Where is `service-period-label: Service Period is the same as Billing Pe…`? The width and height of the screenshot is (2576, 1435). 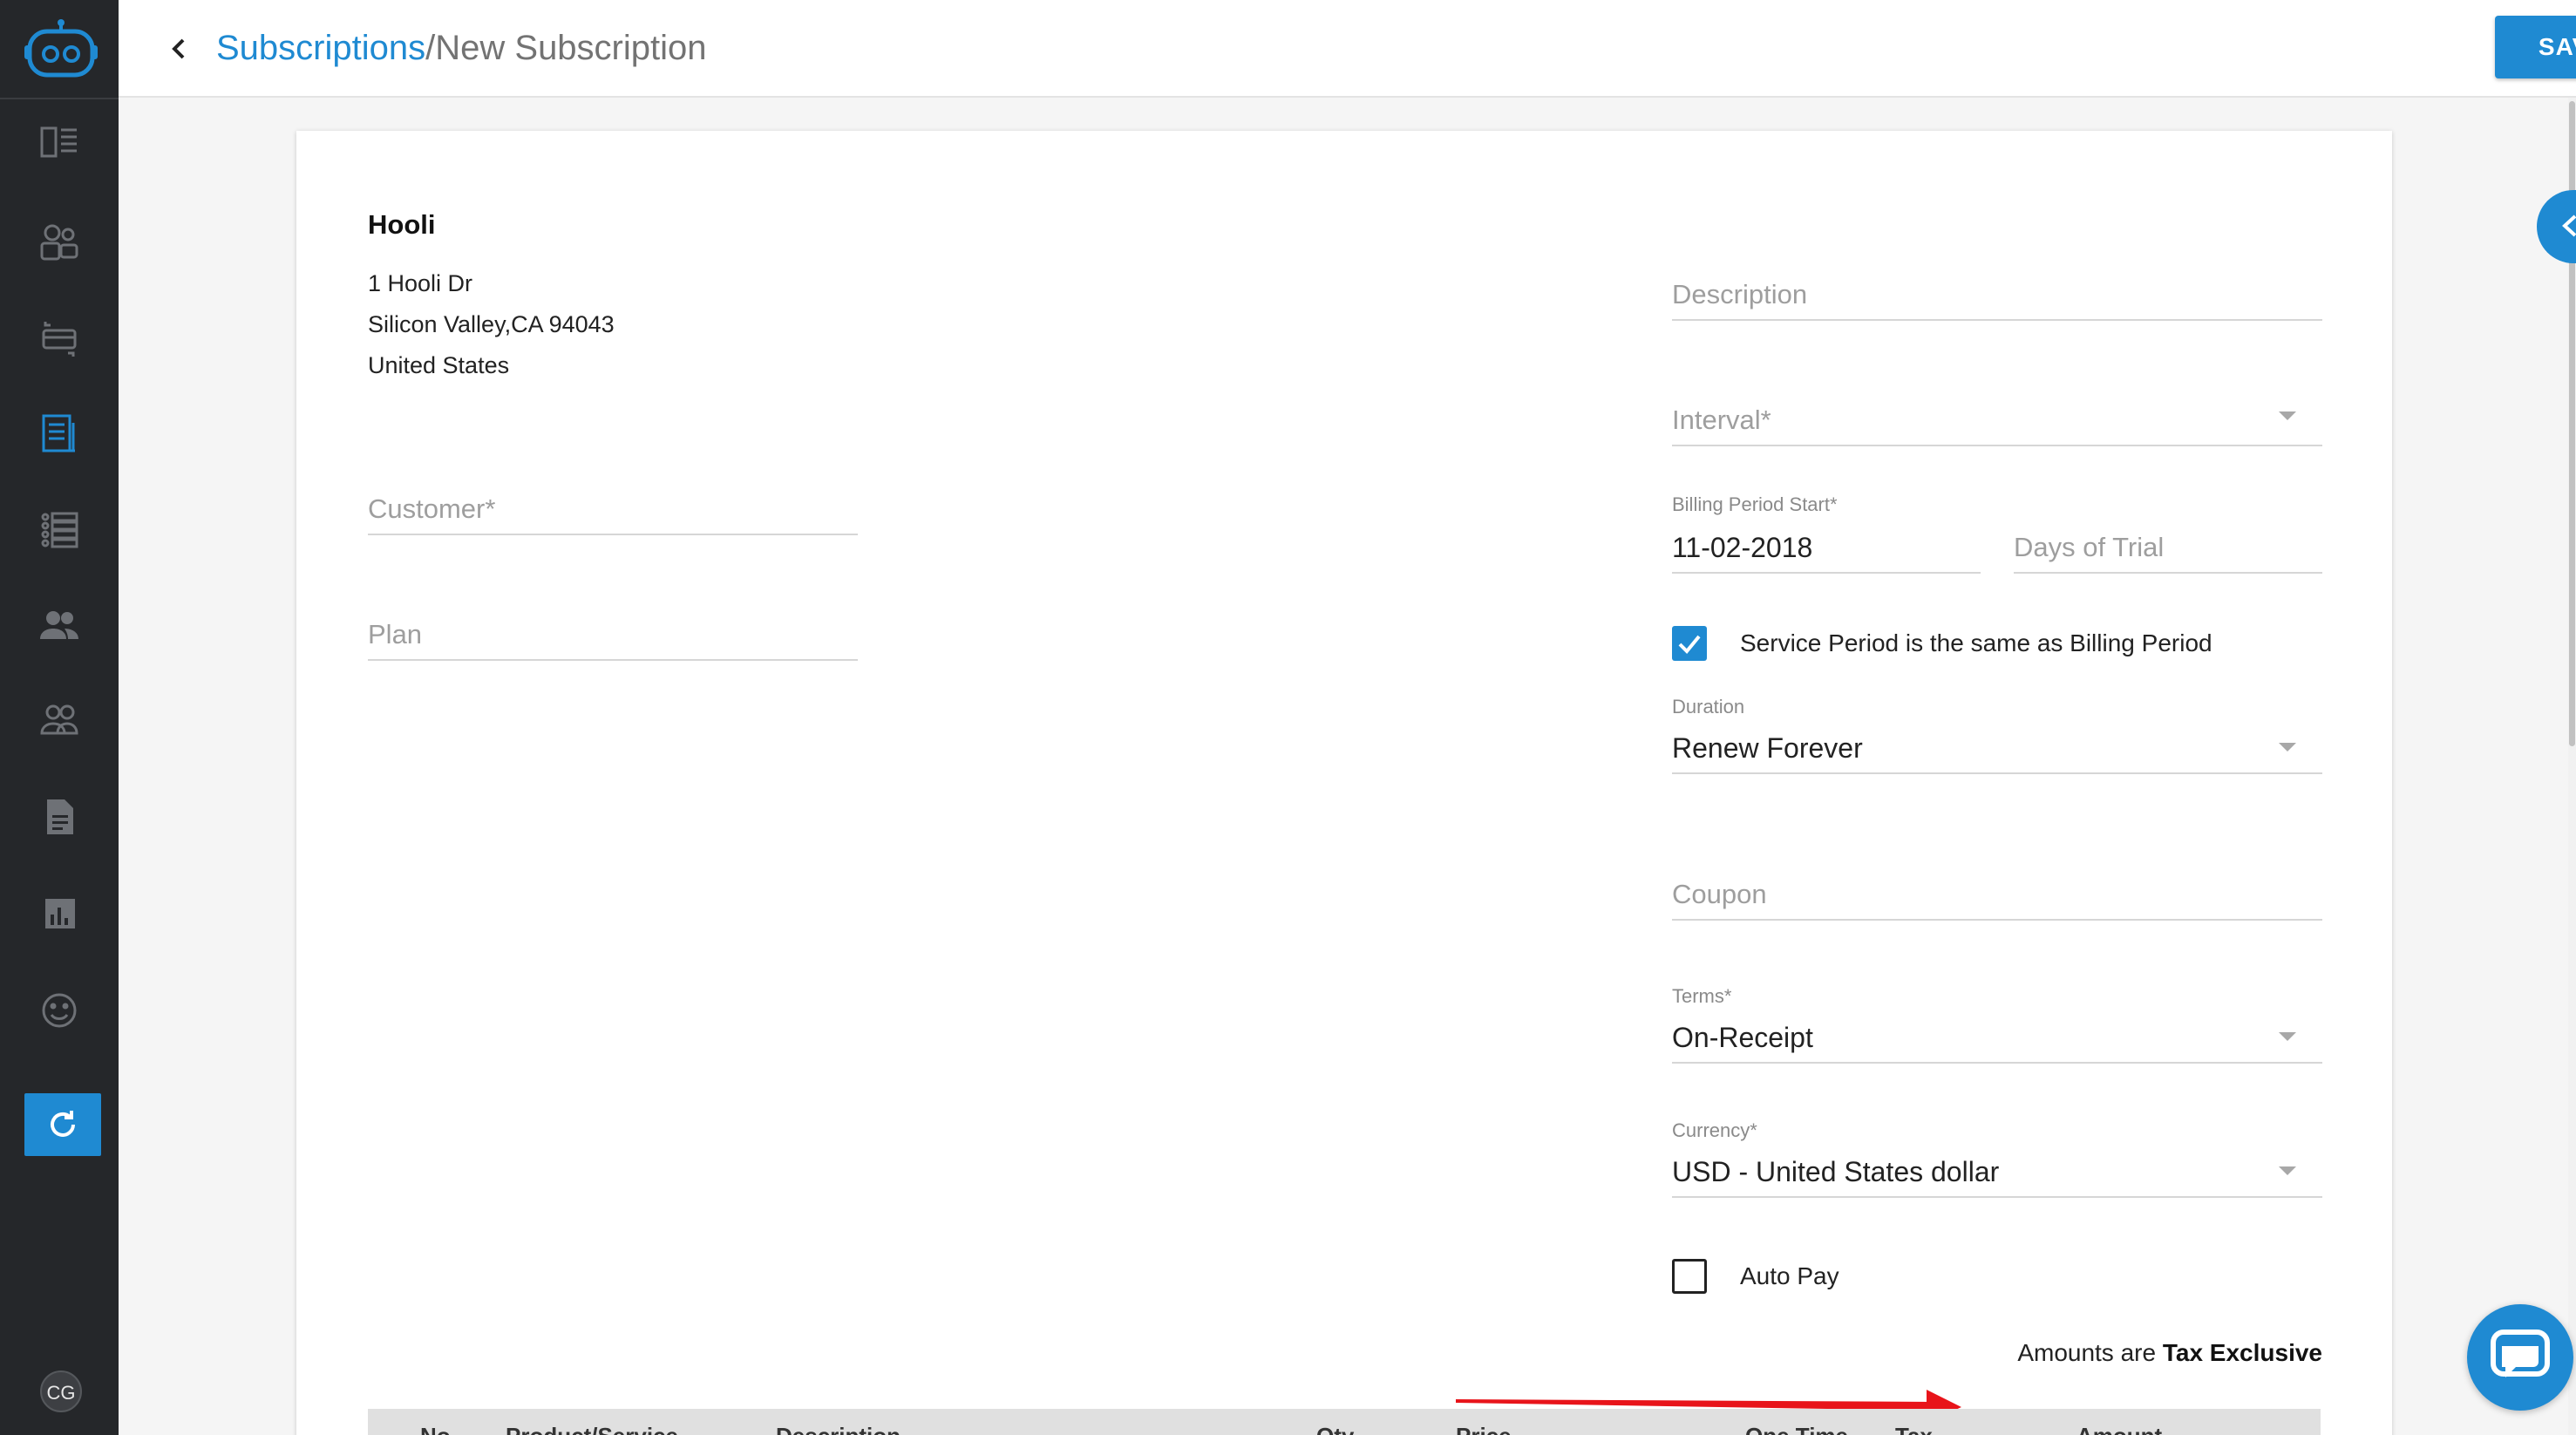
service-period-label: Service Period is the same as Billing Pe… is located at coordinates (1976, 642).